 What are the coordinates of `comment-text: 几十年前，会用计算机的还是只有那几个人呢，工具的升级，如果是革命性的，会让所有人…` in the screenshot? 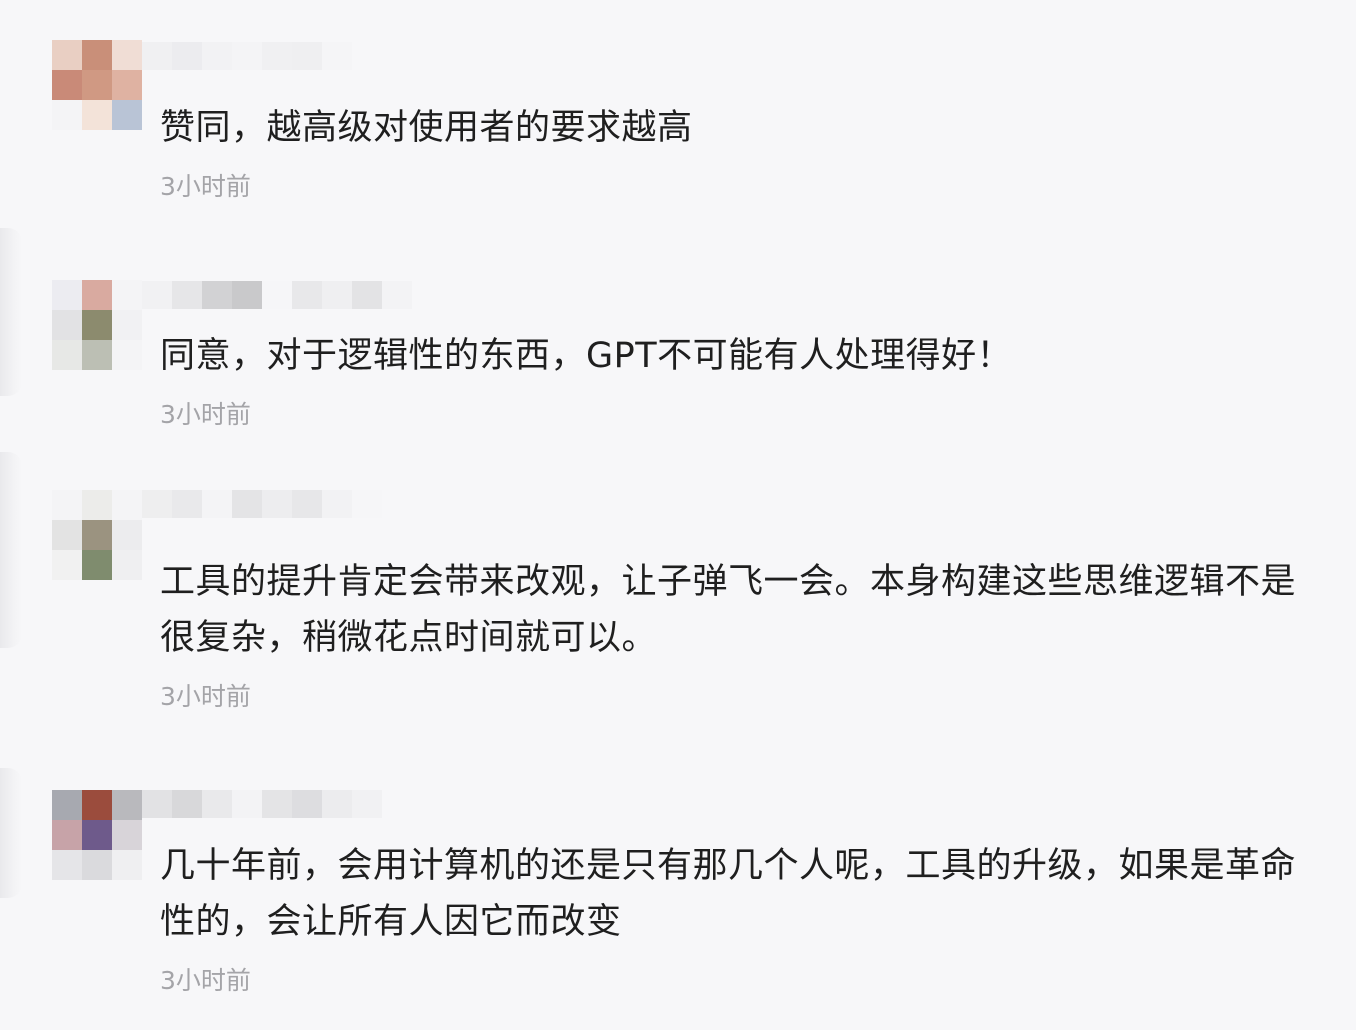 It's located at (728, 894).